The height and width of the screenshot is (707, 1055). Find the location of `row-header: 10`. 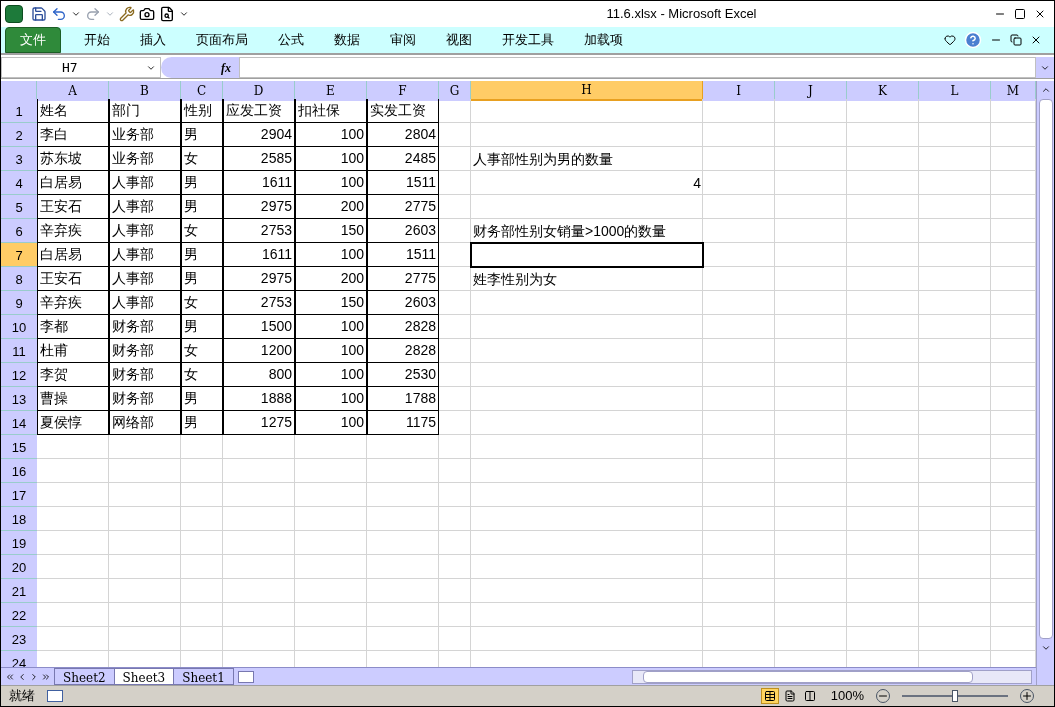

row-header: 10 is located at coordinates (19, 327).